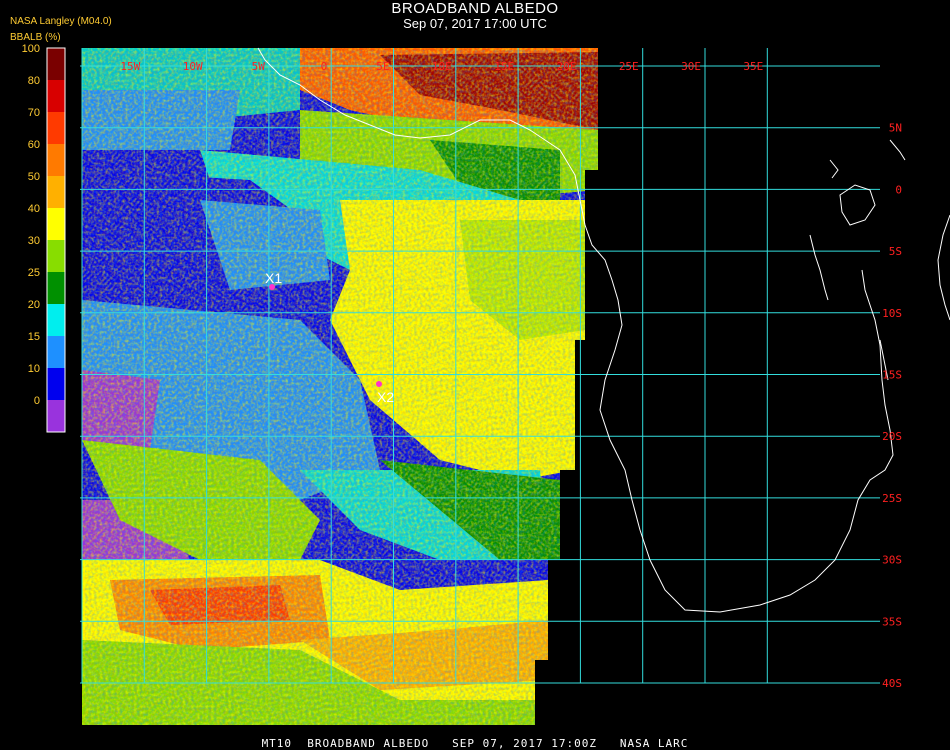 The width and height of the screenshot is (950, 750). Describe the element at coordinates (385, 397) in the screenshot. I see `marker-x2-label: X2` at that location.